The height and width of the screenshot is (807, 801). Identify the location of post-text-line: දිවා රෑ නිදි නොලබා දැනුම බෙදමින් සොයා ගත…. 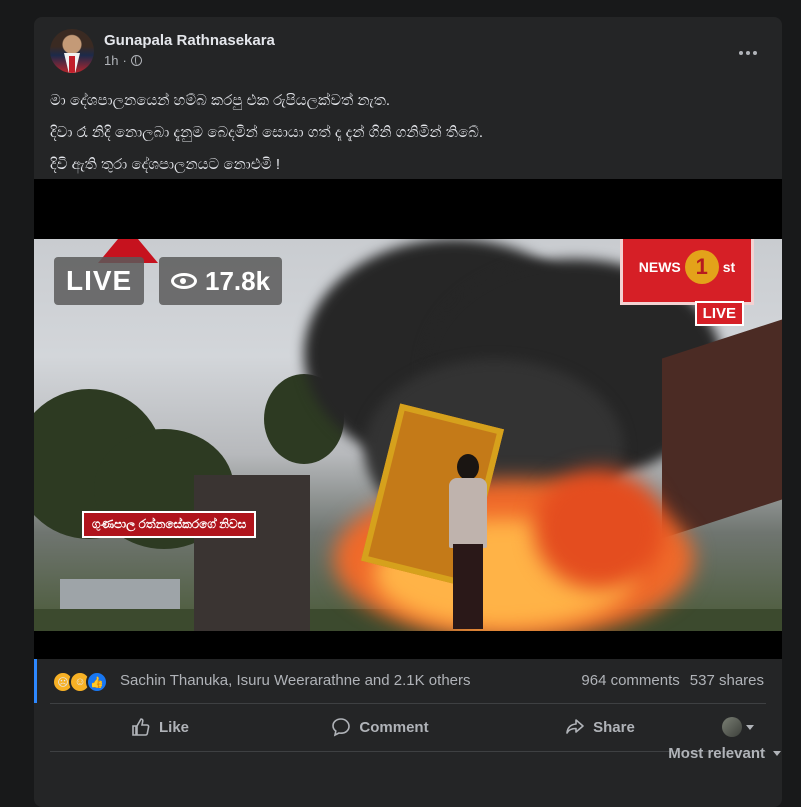
(267, 132).